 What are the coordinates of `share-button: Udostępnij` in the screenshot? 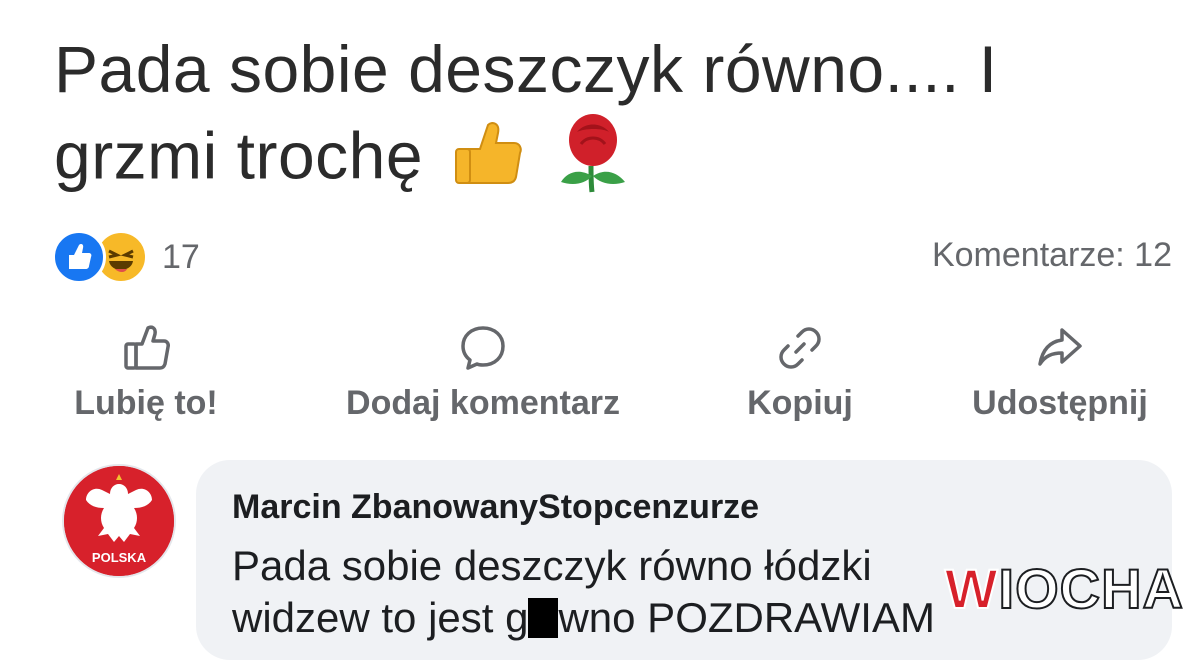 It's located at (1060, 372).